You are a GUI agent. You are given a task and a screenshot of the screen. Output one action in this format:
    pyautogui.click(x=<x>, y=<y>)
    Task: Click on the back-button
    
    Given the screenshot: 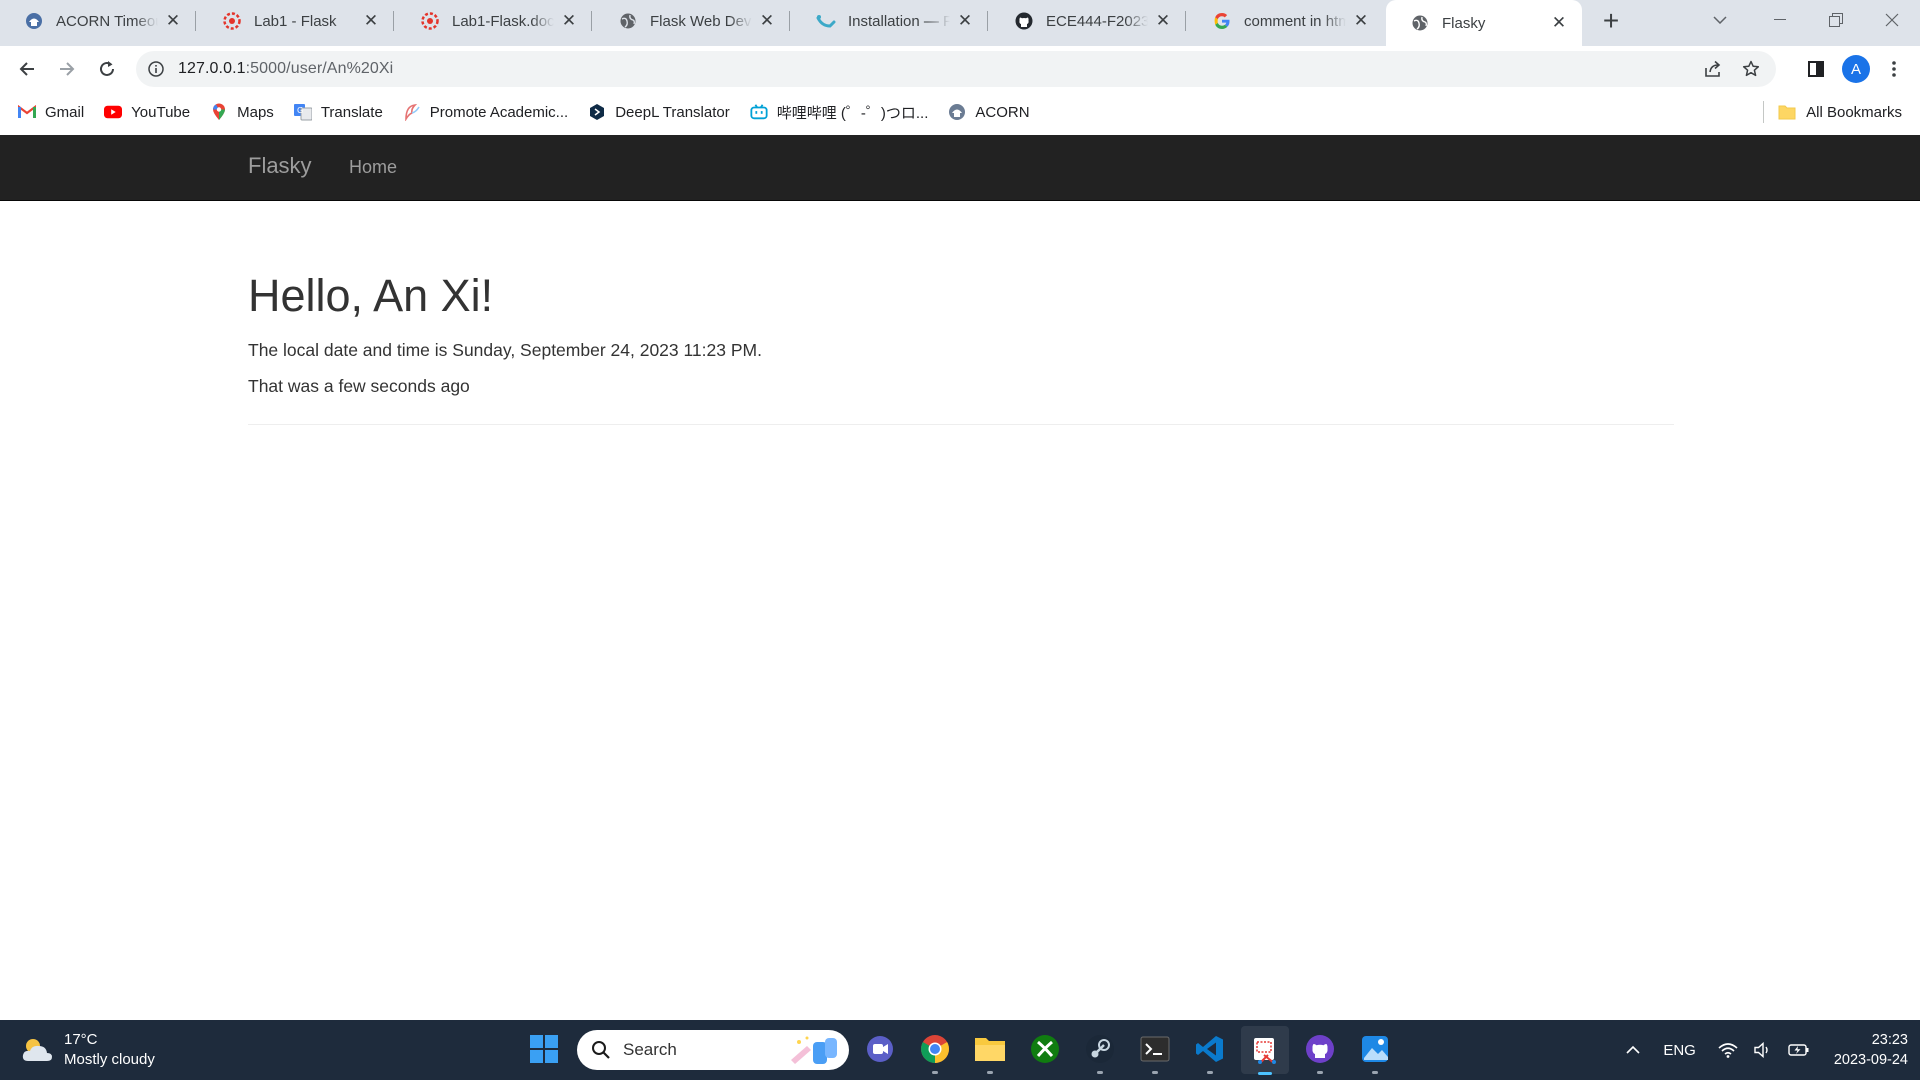 What is the action you would take?
    pyautogui.click(x=27, y=69)
    